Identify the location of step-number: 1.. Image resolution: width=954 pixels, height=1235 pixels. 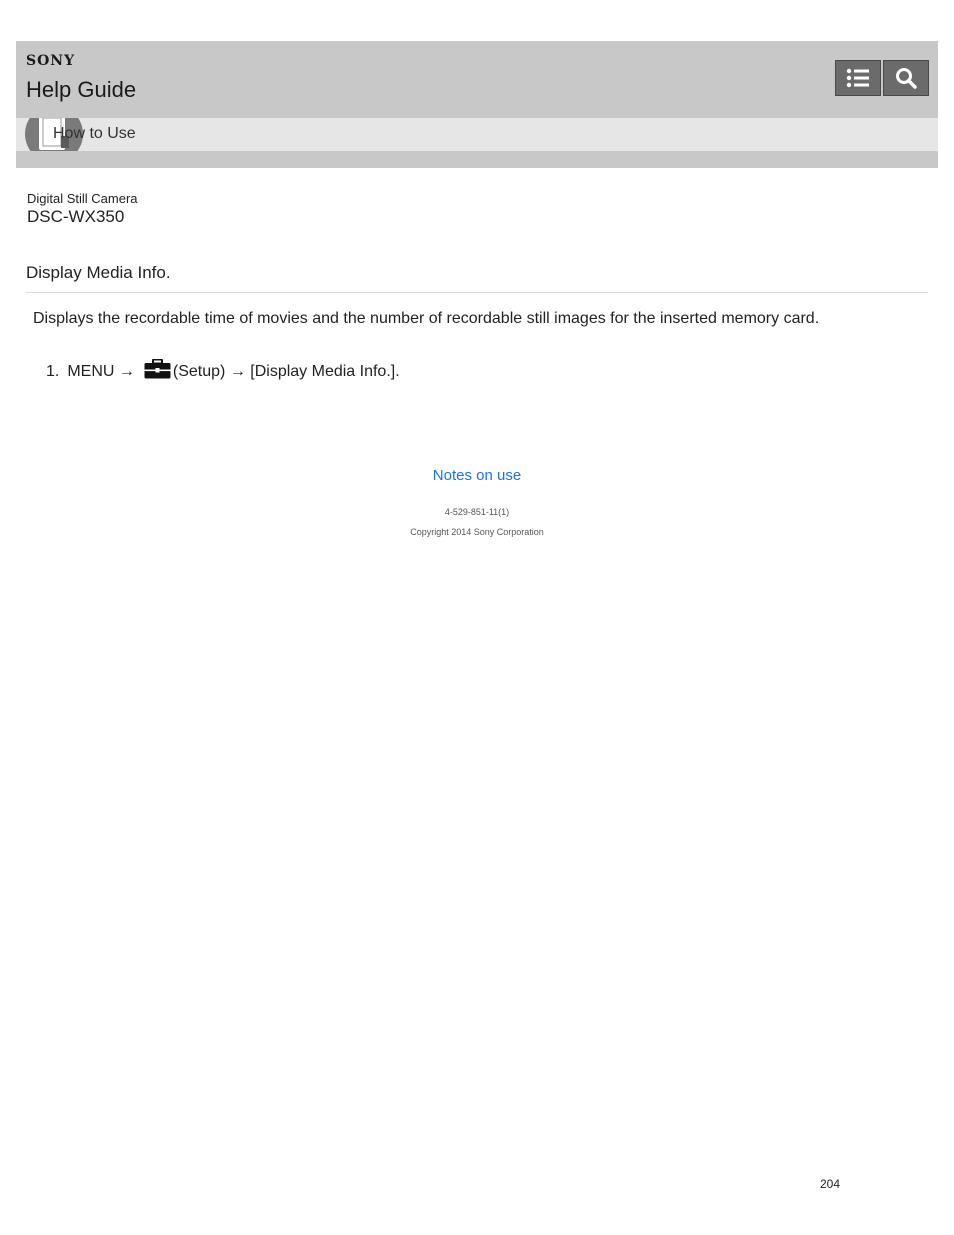
(53, 371).